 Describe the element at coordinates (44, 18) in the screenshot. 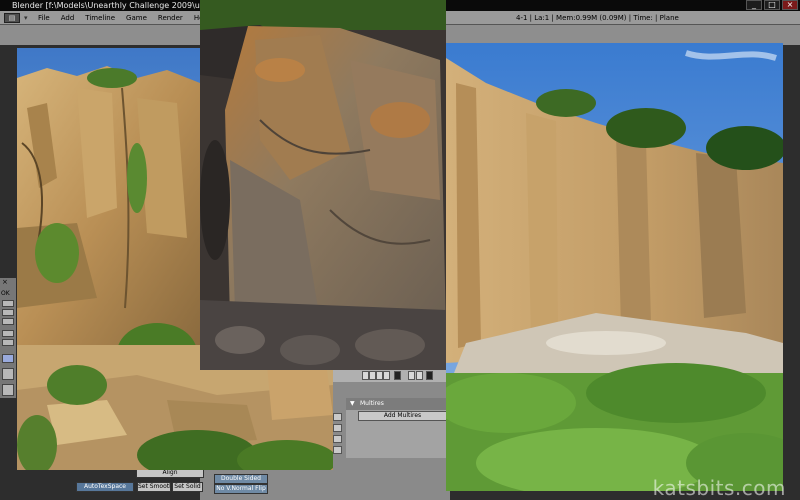

I see `menu-file: File` at that location.